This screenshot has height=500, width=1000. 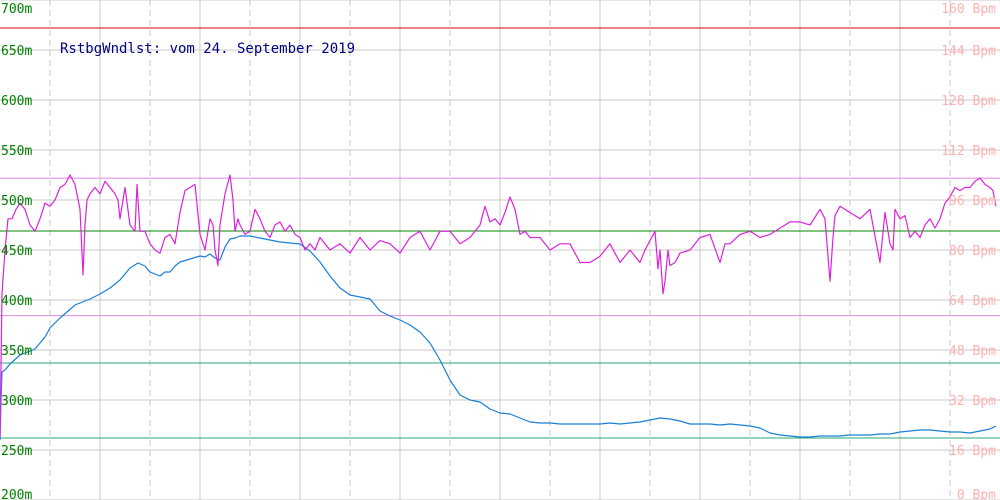 I want to click on left-tick-label: 250m, so click(x=16, y=451).